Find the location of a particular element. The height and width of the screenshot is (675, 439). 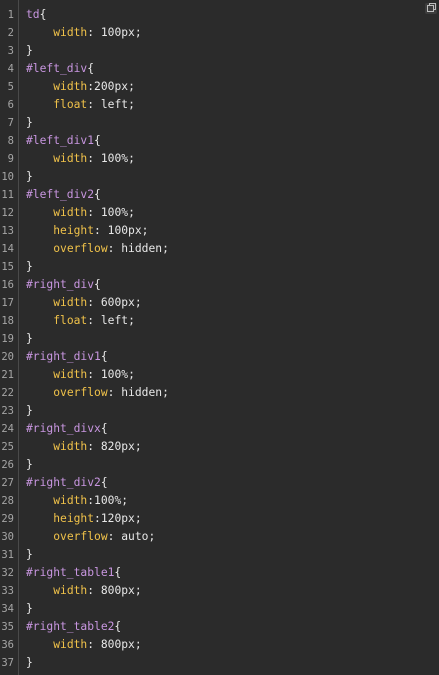

code-line: 6 float: left; is located at coordinates (219, 105).